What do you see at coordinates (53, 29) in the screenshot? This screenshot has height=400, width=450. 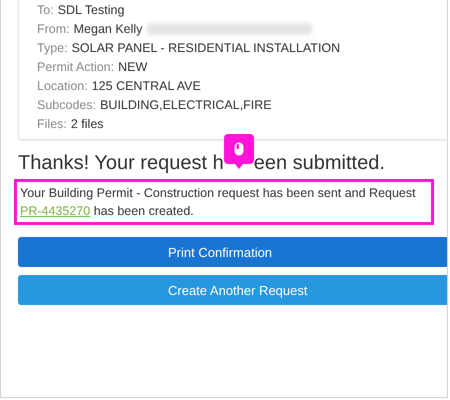 I see `field-label: From:` at bounding box center [53, 29].